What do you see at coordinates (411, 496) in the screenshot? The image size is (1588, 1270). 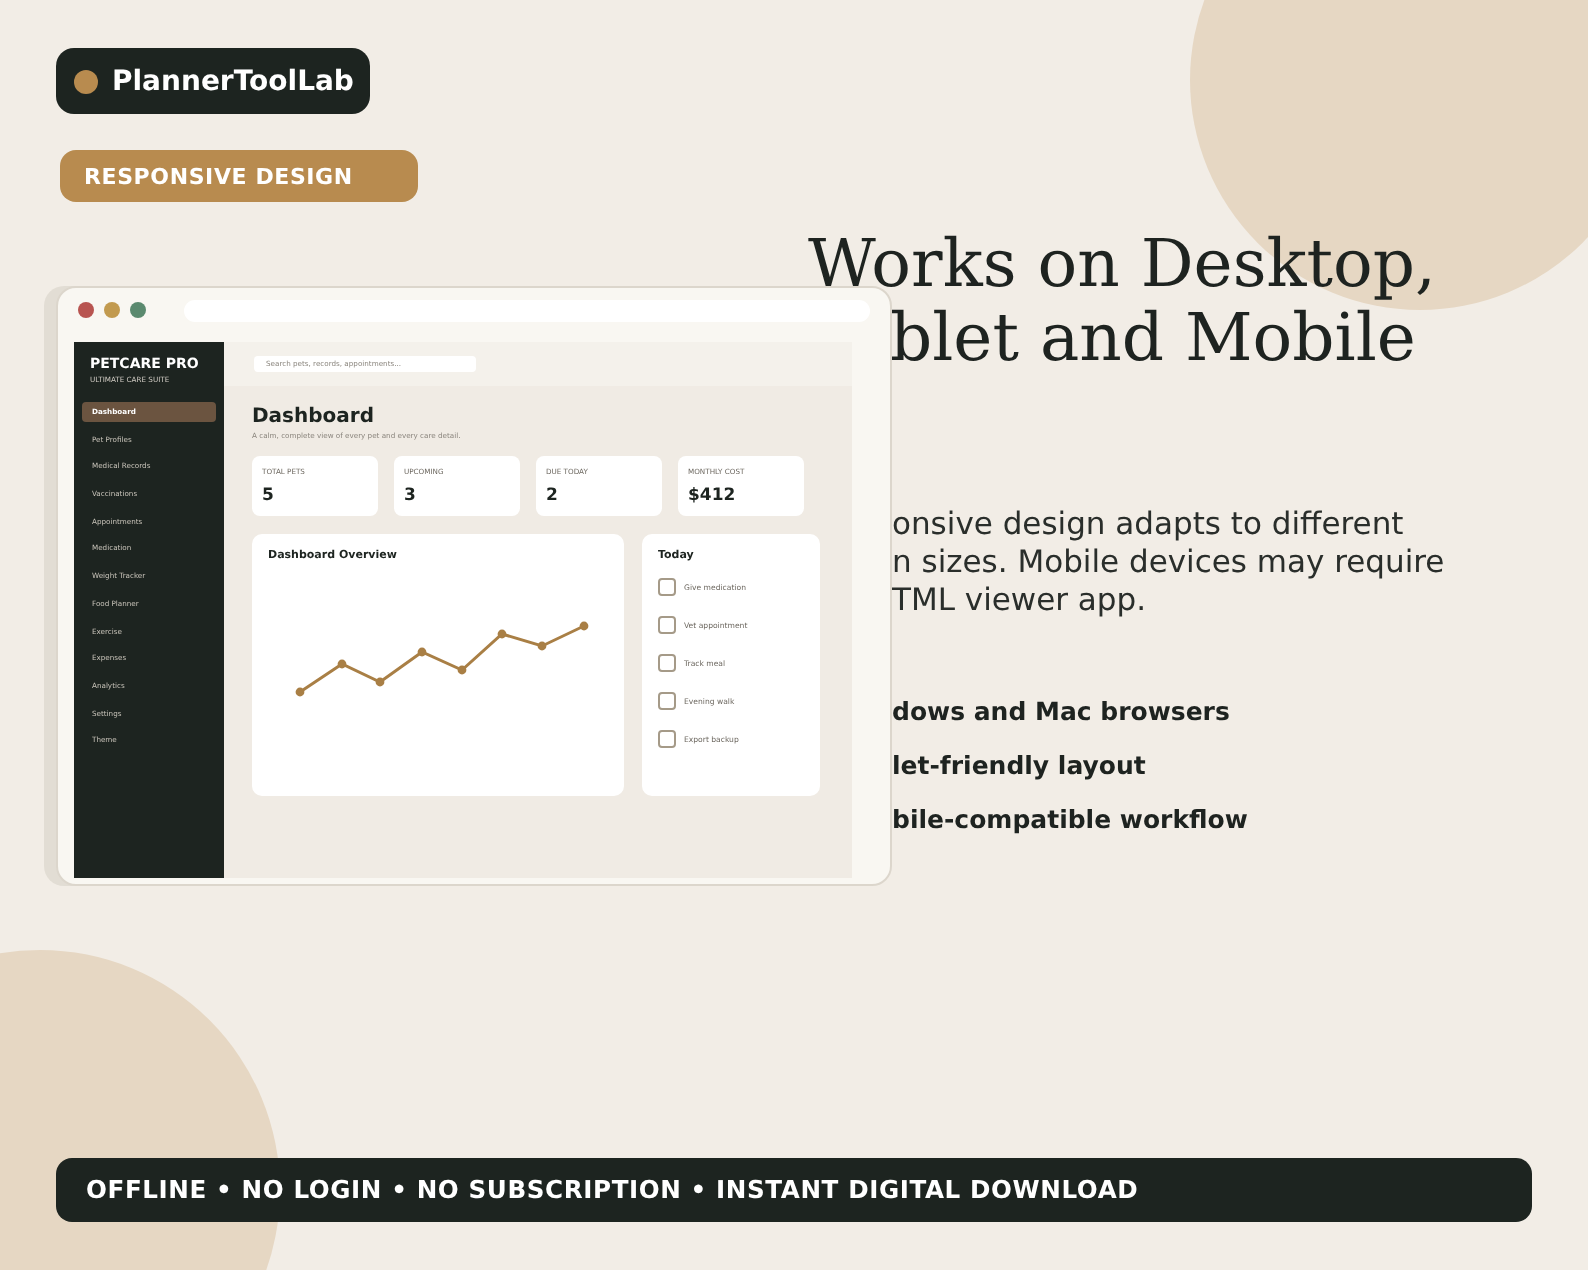 I see `stat-value: 3` at bounding box center [411, 496].